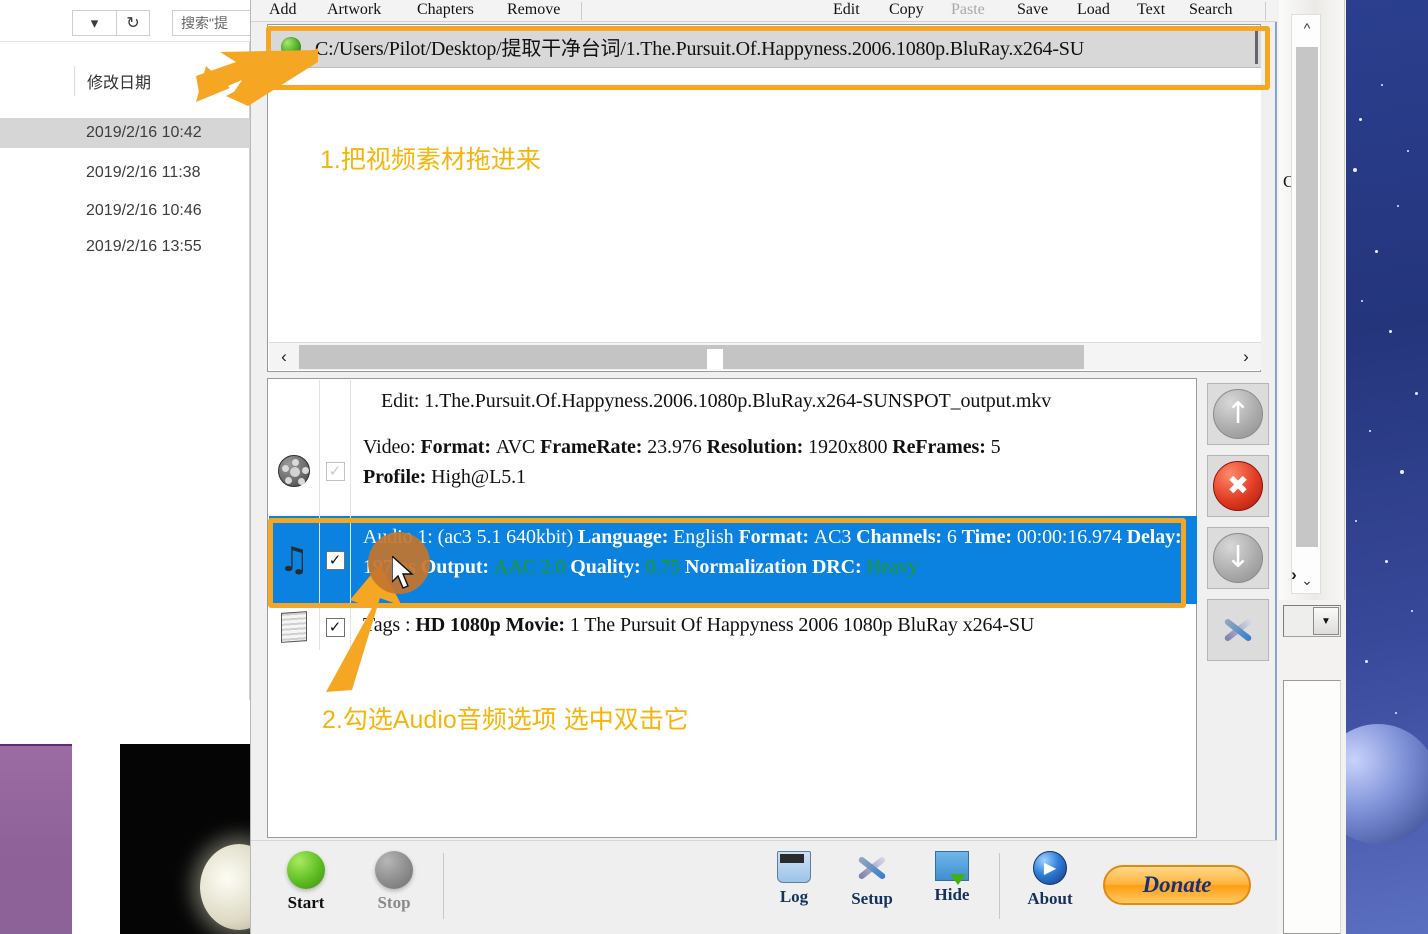  Describe the element at coordinates (1177, 885) in the screenshot. I see `donate-button: Donate` at that location.